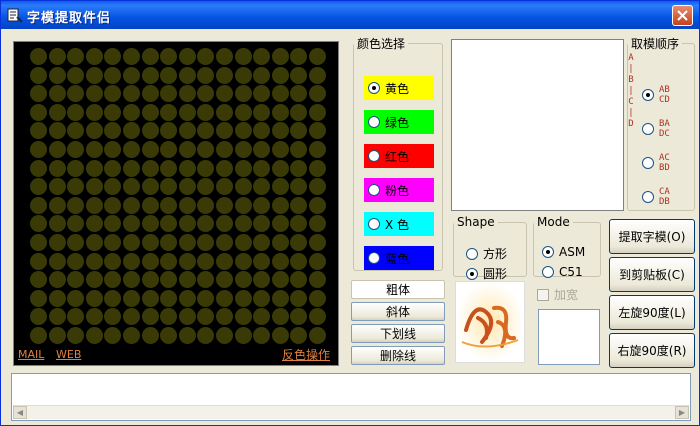  Describe the element at coordinates (68, 354) in the screenshot. I see `web-link: WEB` at that location.